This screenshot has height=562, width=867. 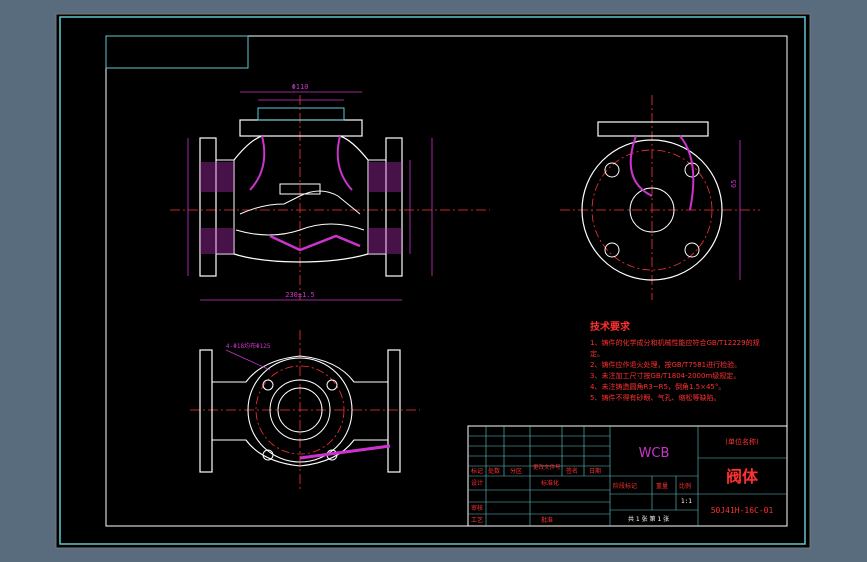 I want to click on tech-req-title: 技术要求, so click(x=610, y=326).